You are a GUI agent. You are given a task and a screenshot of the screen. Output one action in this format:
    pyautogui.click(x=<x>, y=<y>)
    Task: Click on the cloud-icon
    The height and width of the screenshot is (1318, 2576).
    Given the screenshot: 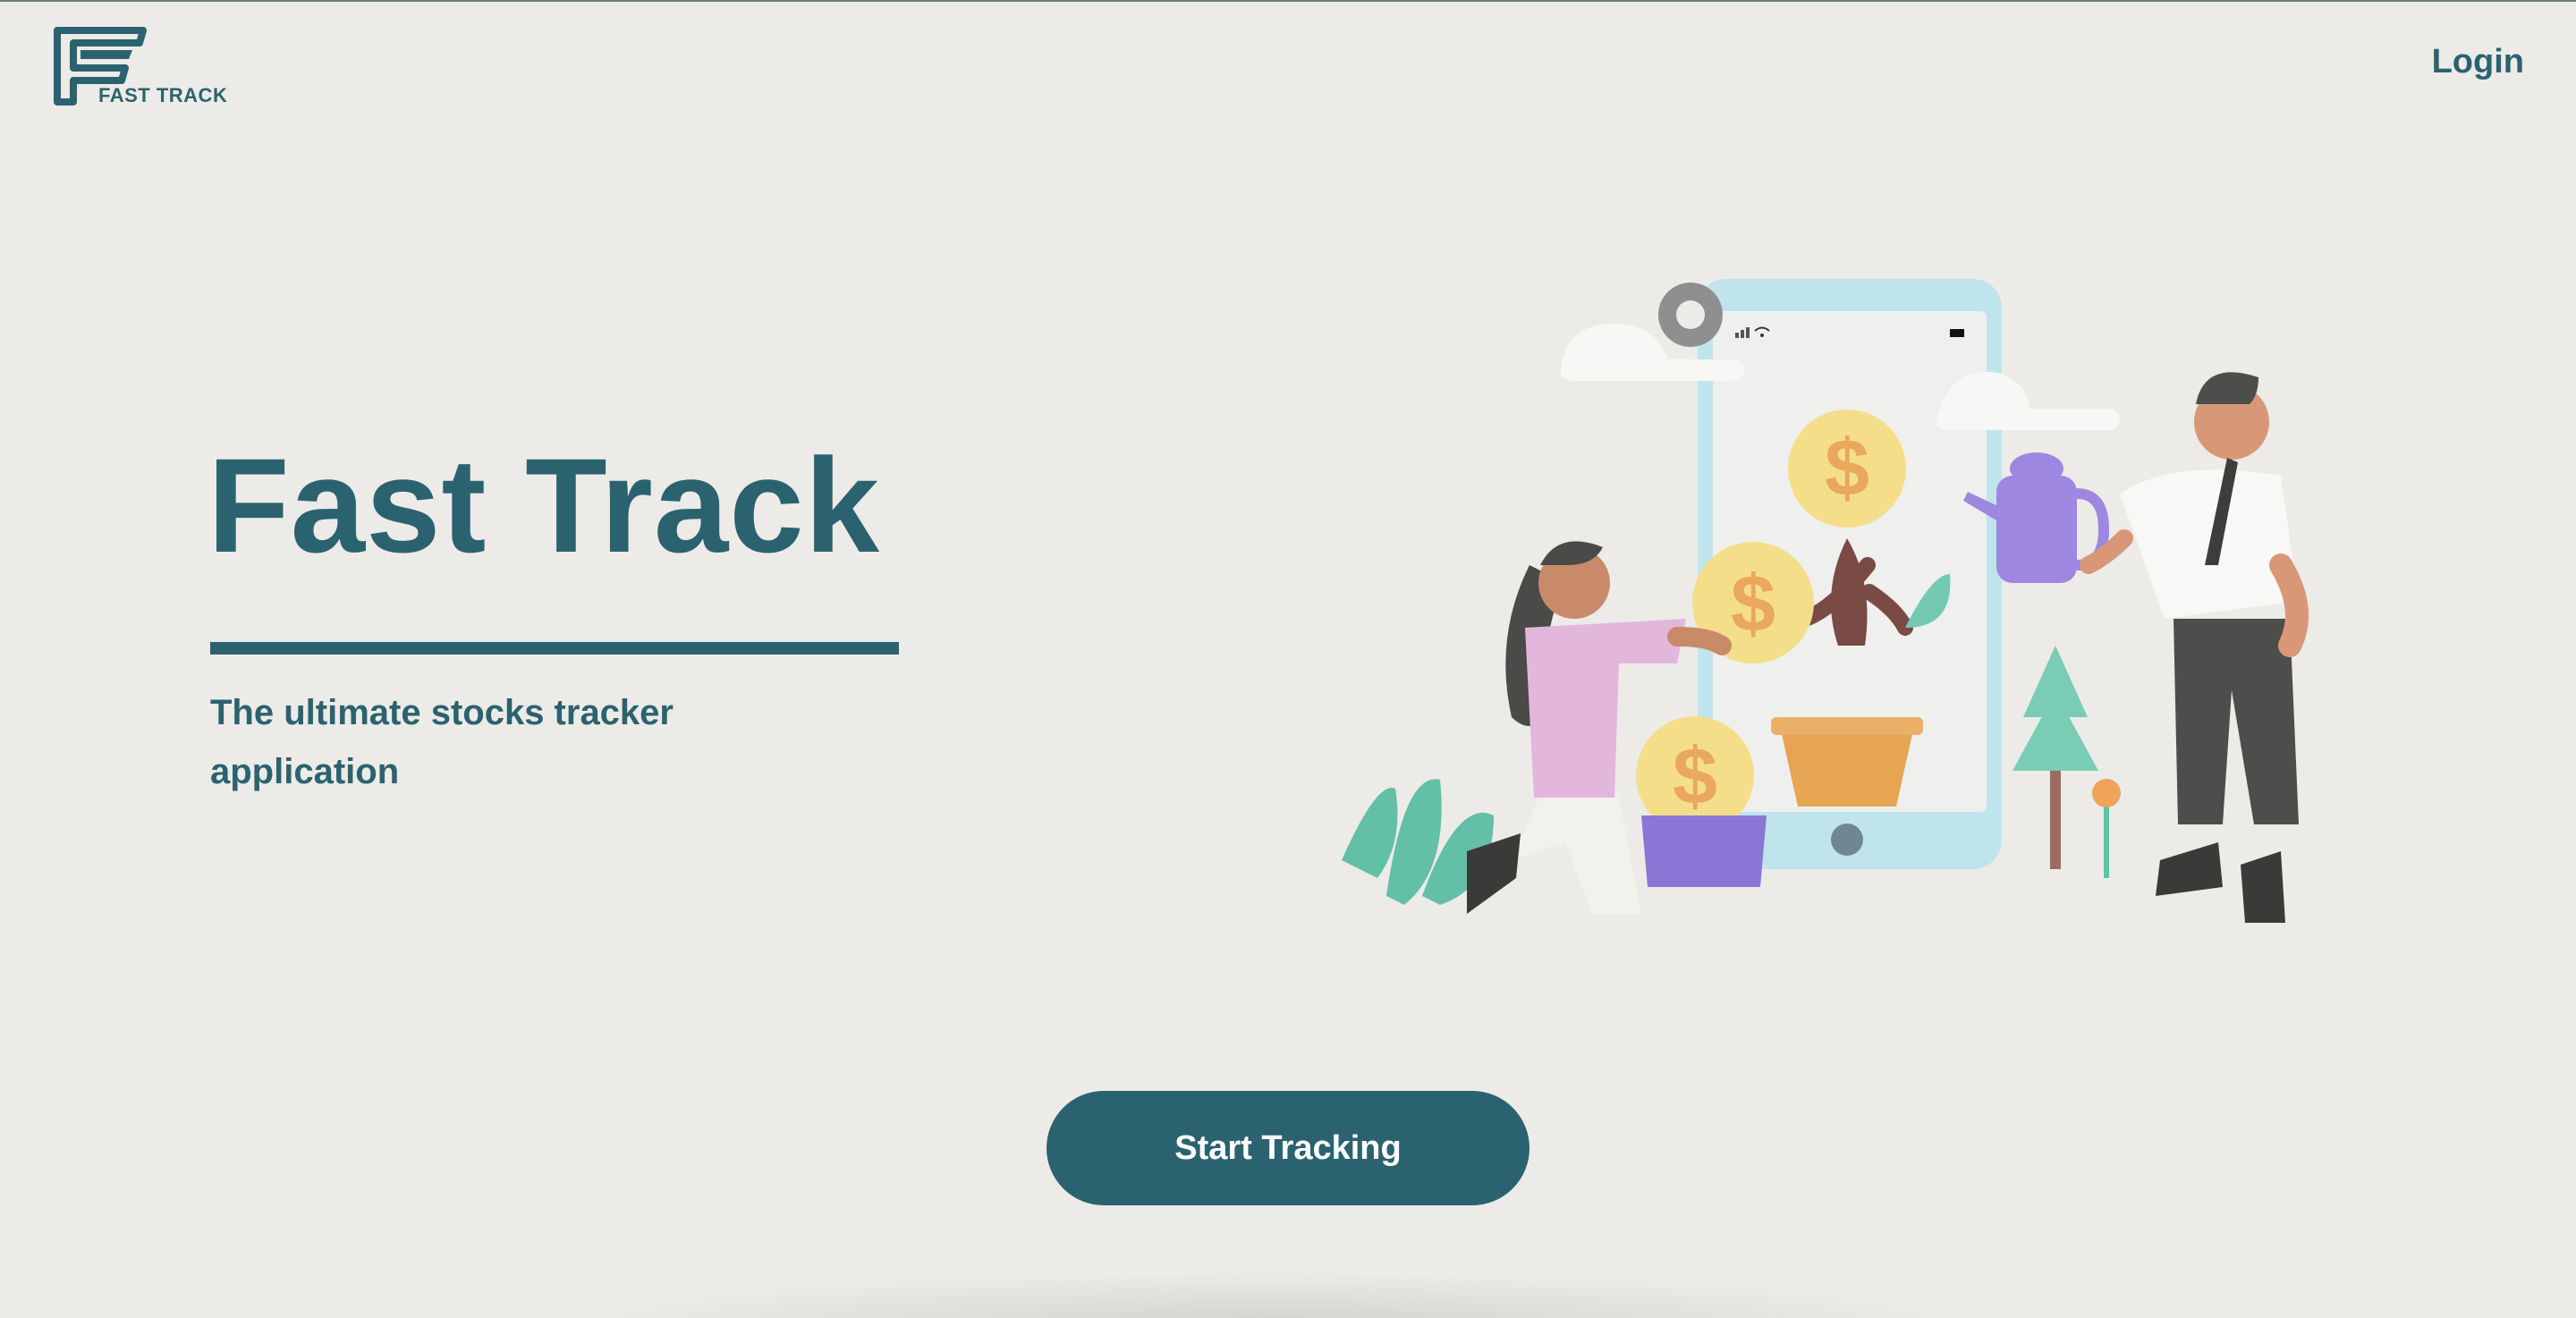 What is the action you would take?
    pyautogui.click(x=2028, y=401)
    